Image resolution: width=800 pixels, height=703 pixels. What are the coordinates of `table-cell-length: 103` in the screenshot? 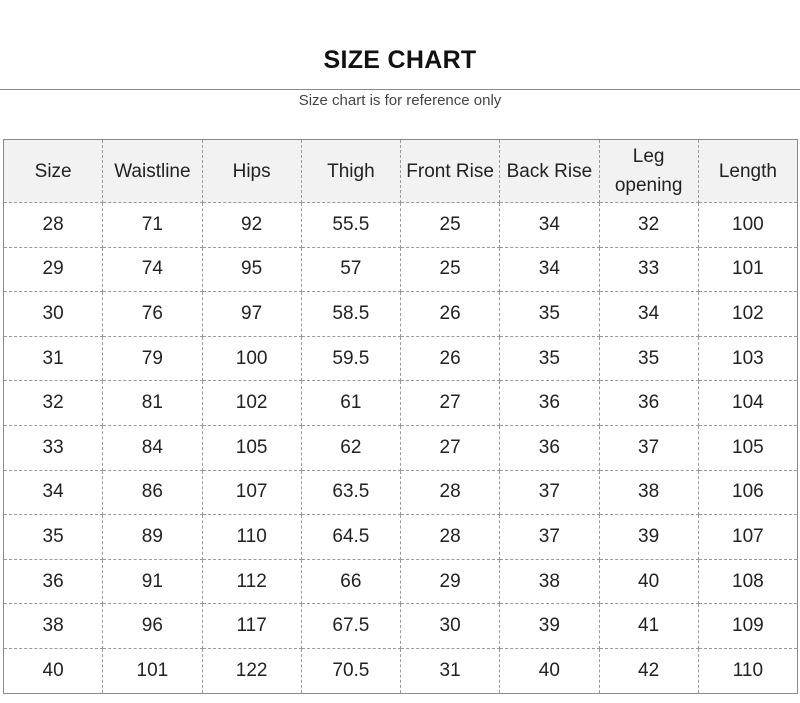 It's located at (748, 358).